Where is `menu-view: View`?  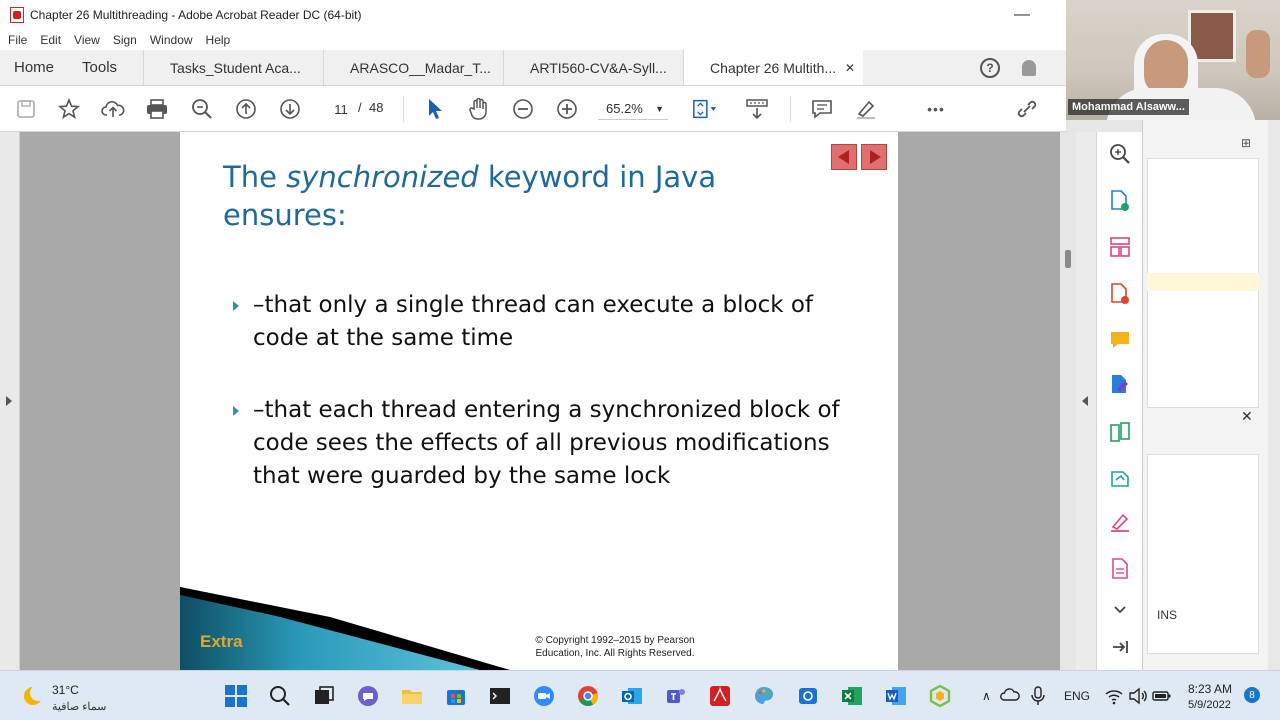 menu-view: View is located at coordinates (87, 40).